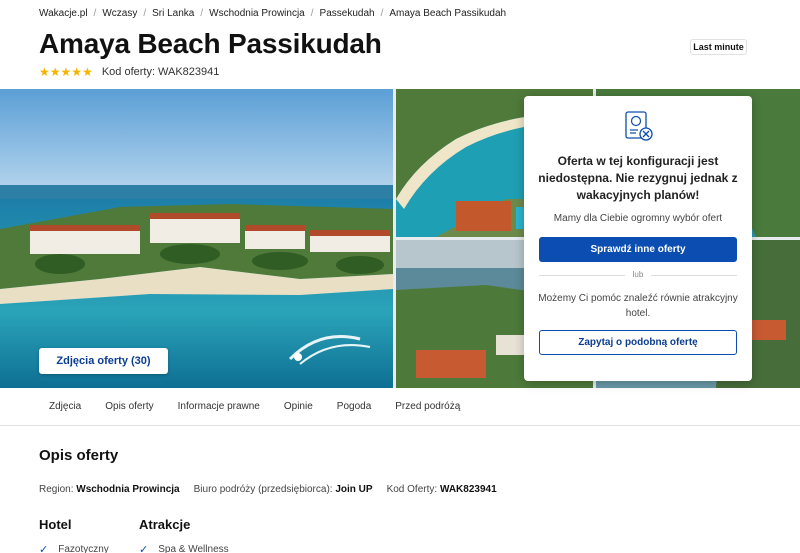  What do you see at coordinates (638, 218) in the screenshot?
I see `offer-card-subtext: Mamy dla Ciebie ogromny wybór ofert` at bounding box center [638, 218].